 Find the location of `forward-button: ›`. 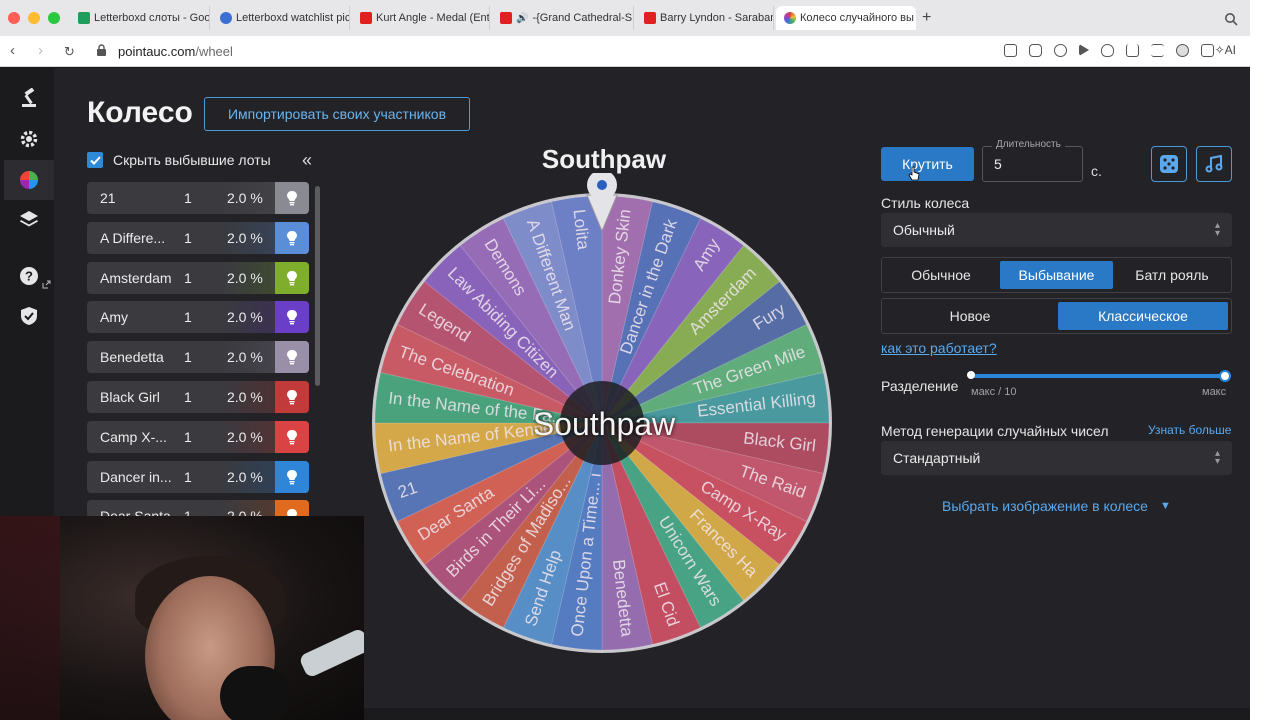

forward-button: › is located at coordinates (40, 50).